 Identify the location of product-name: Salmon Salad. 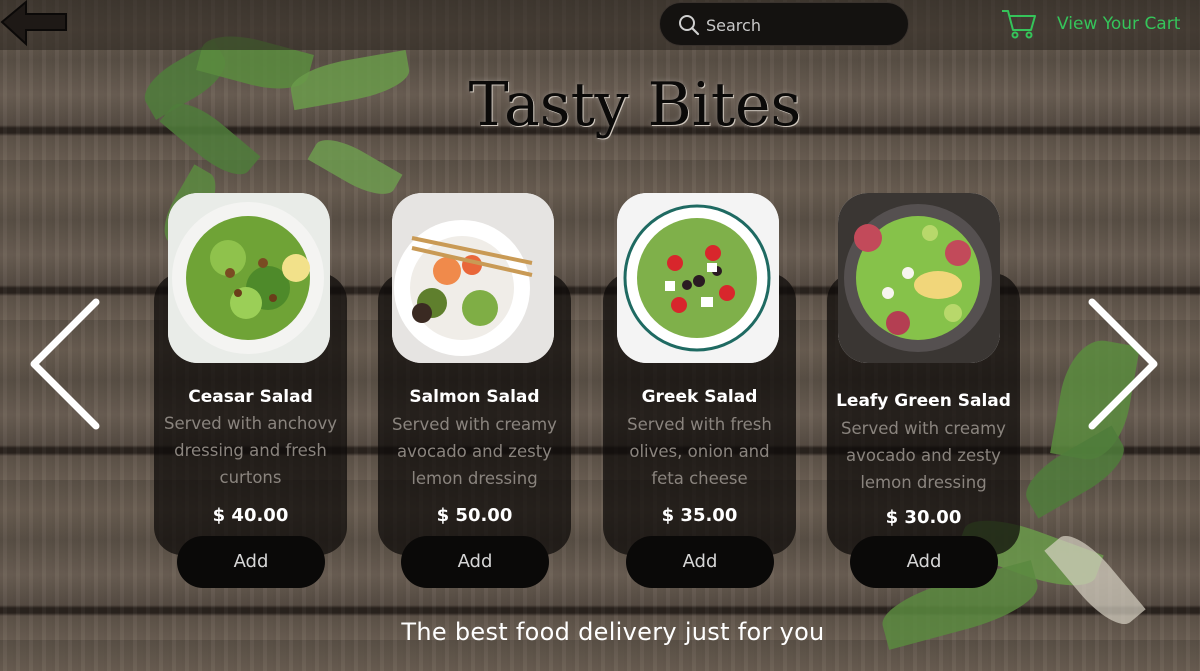
(474, 397).